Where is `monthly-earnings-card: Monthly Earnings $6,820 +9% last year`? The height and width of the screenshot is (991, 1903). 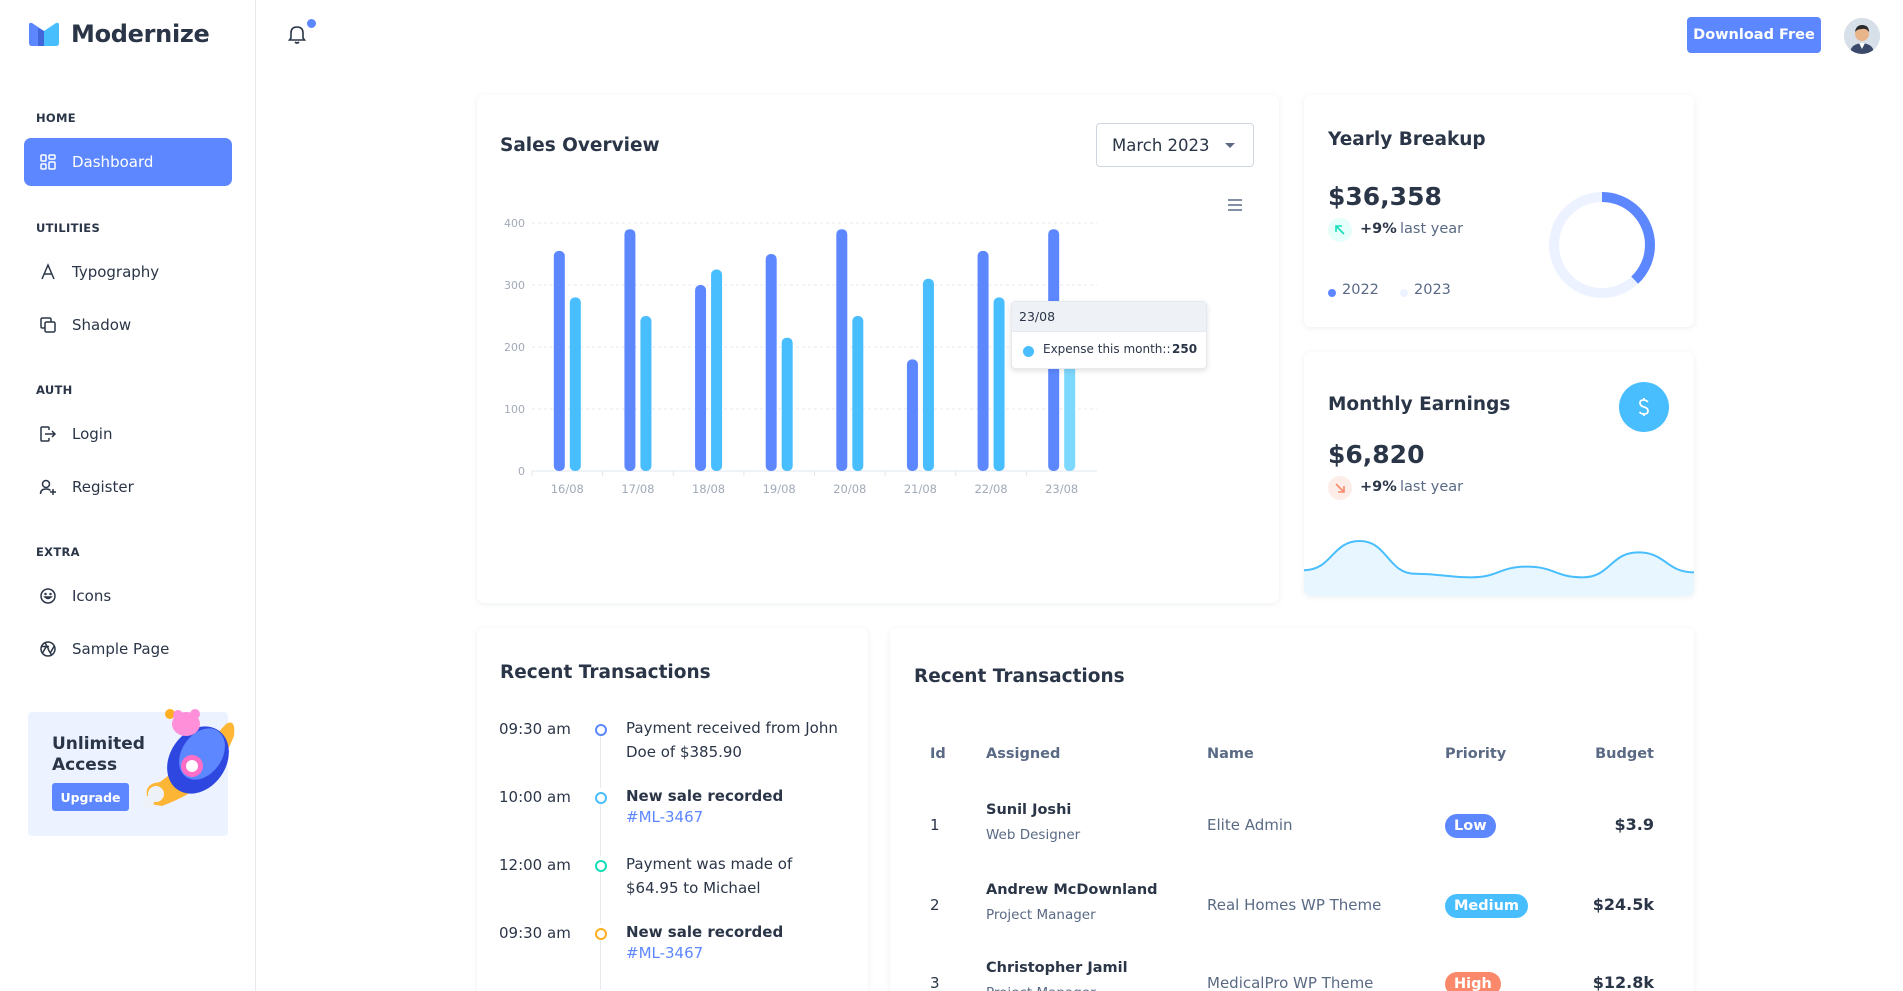
monthly-earnings-card: Monthly Earnings $6,820 +9% last year is located at coordinates (1499, 474).